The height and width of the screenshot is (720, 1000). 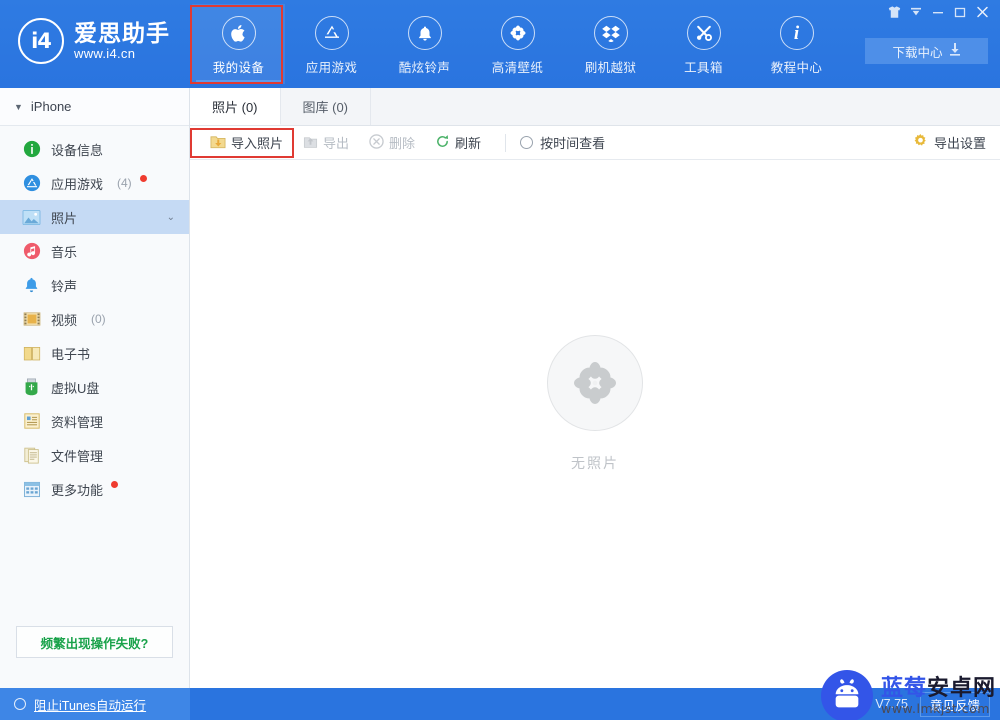 I want to click on sidebar-item-file-management: 文件管理, so click(x=94, y=455).